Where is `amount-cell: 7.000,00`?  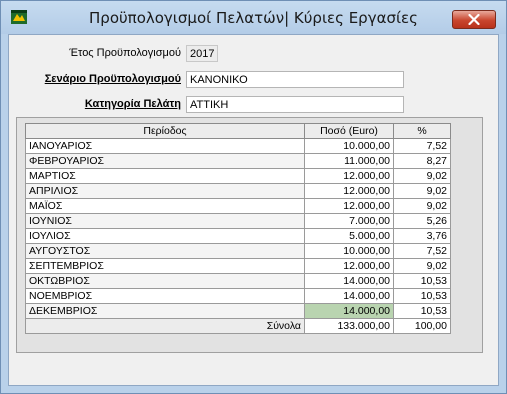
amount-cell: 7.000,00 is located at coordinates (349, 221).